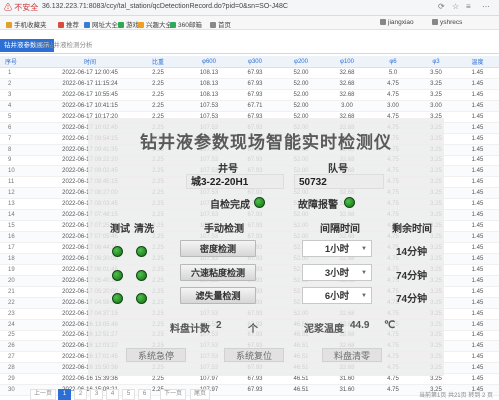 This screenshot has height=400, width=499. What do you see at coordinates (25, 346) in the screenshot?
I see `table-cell: 26` at bounding box center [25, 346].